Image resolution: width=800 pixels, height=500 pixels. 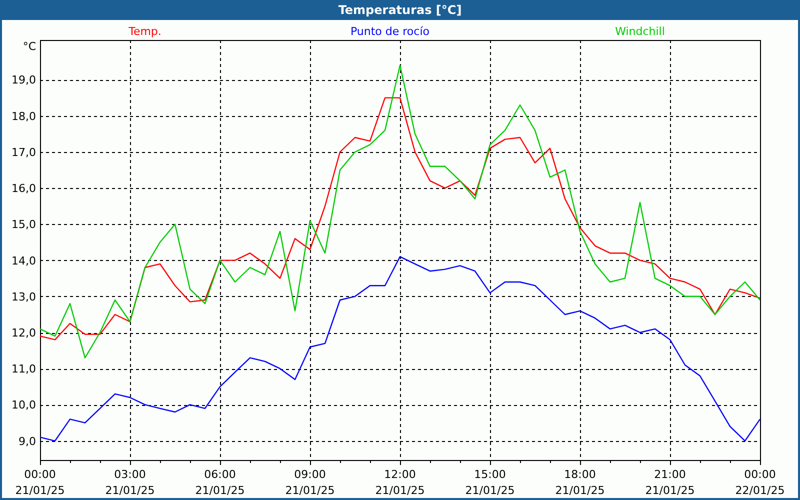 I want to click on x-tick-label: 00:00 22/01/25, so click(x=760, y=482).